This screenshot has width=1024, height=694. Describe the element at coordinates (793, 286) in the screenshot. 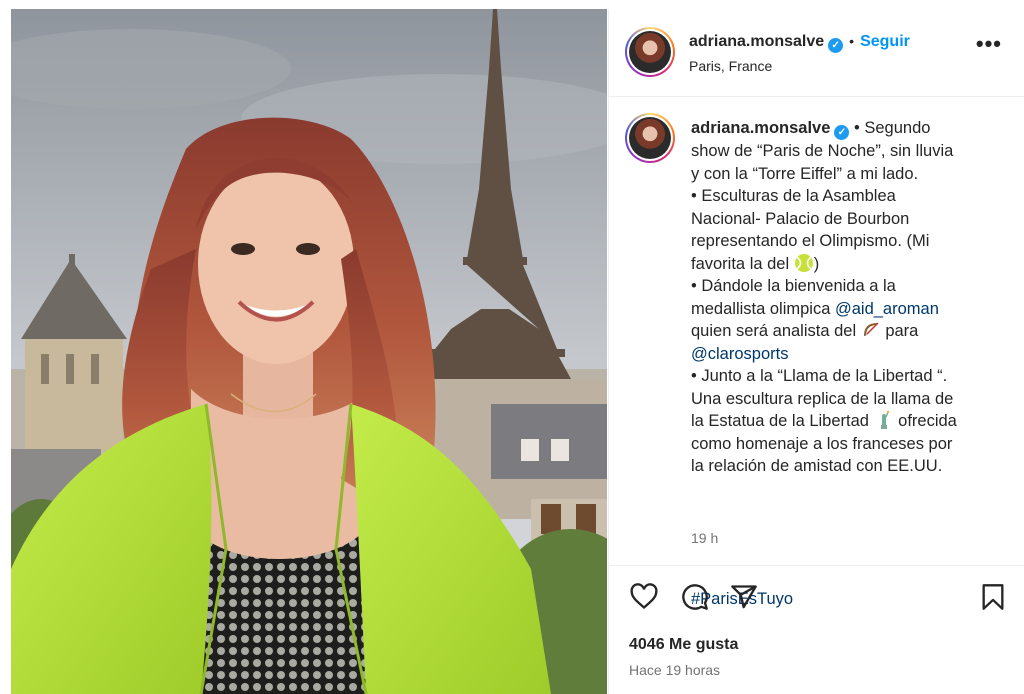

I see `caption-line: • Dándole la bienvenida a la` at that location.